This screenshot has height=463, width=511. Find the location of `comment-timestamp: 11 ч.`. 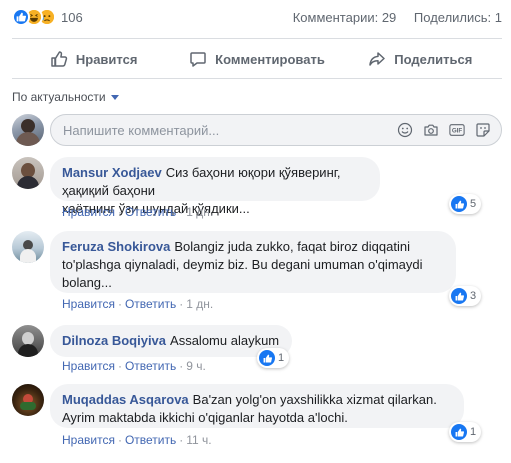

comment-timestamp: 11 ч. is located at coordinates (198, 440).